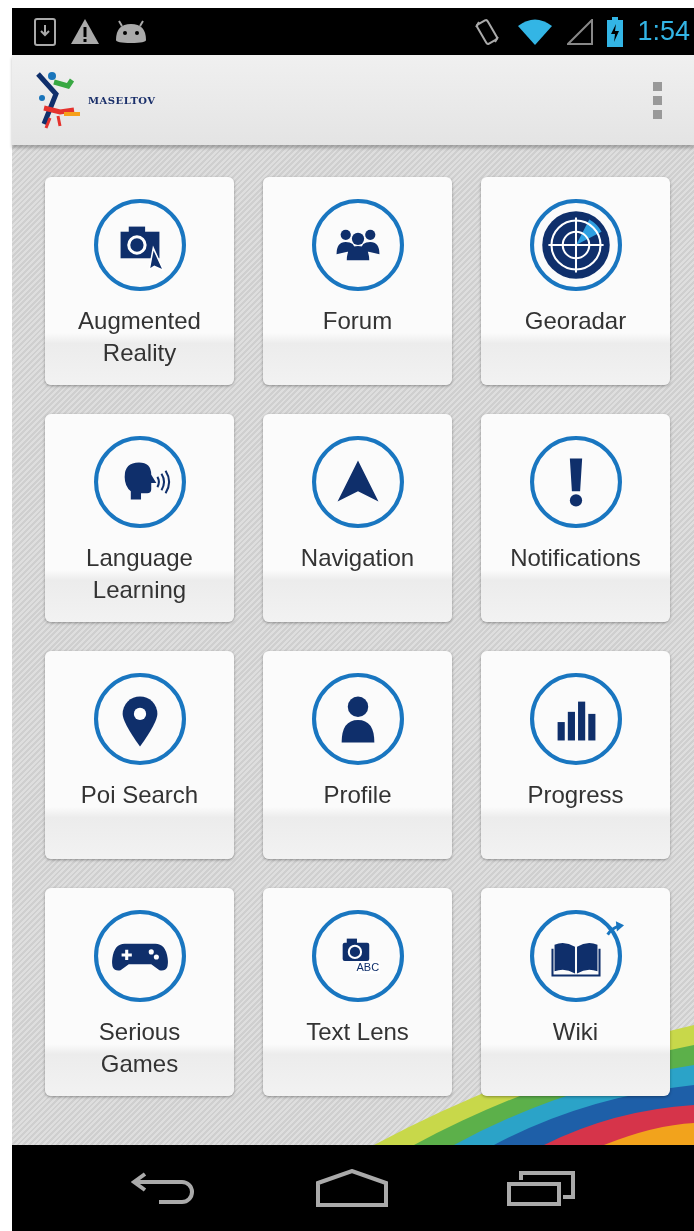  Describe the element at coordinates (580, 31) in the screenshot. I see `signal-icon` at that location.